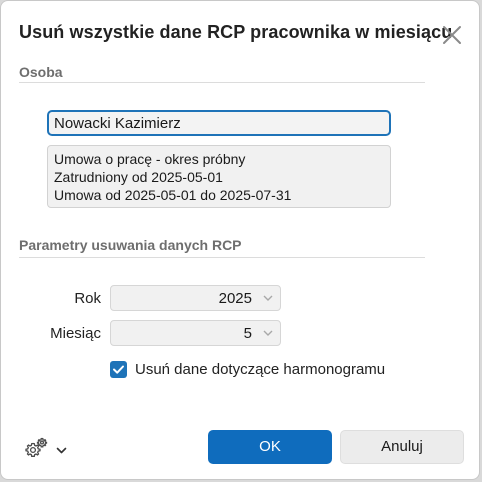 This screenshot has height=482, width=482. I want to click on params-section-label: Parametry usuwania danych RCP, so click(130, 245).